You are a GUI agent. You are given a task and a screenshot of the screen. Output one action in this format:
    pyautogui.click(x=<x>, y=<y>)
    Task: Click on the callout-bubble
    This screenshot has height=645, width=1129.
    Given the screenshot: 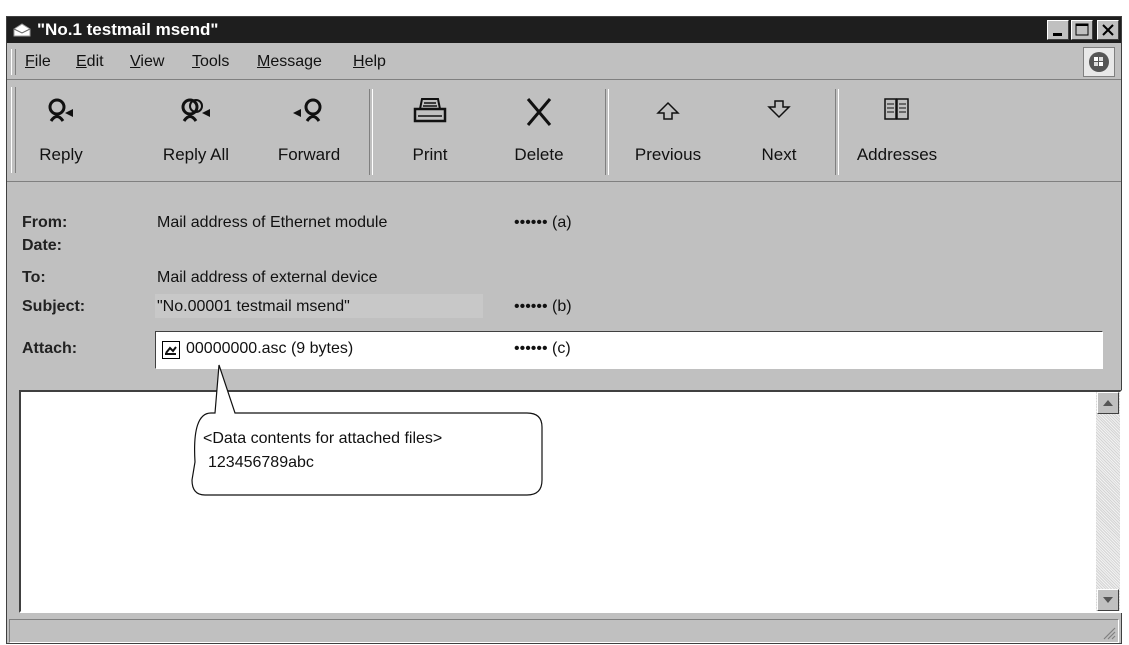 What is the action you would take?
    pyautogui.click(x=367, y=430)
    